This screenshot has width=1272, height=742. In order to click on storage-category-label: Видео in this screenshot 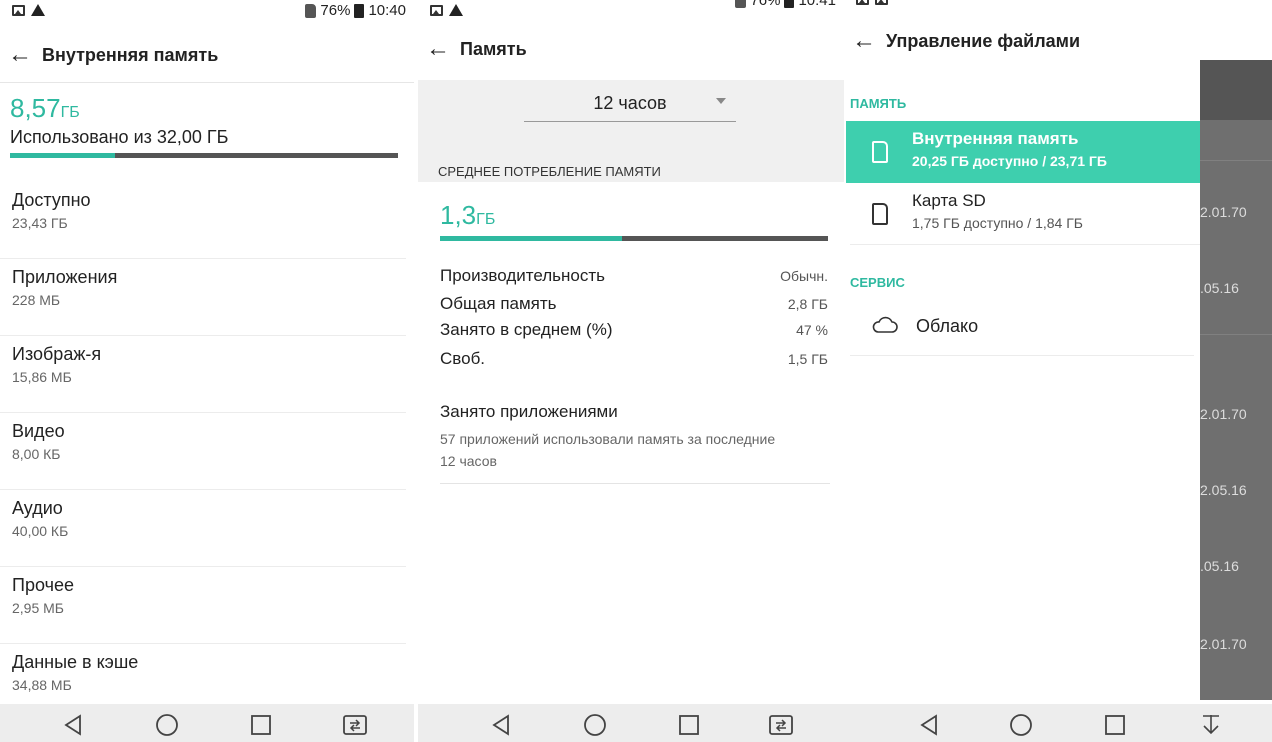, I will do `click(38, 431)`.